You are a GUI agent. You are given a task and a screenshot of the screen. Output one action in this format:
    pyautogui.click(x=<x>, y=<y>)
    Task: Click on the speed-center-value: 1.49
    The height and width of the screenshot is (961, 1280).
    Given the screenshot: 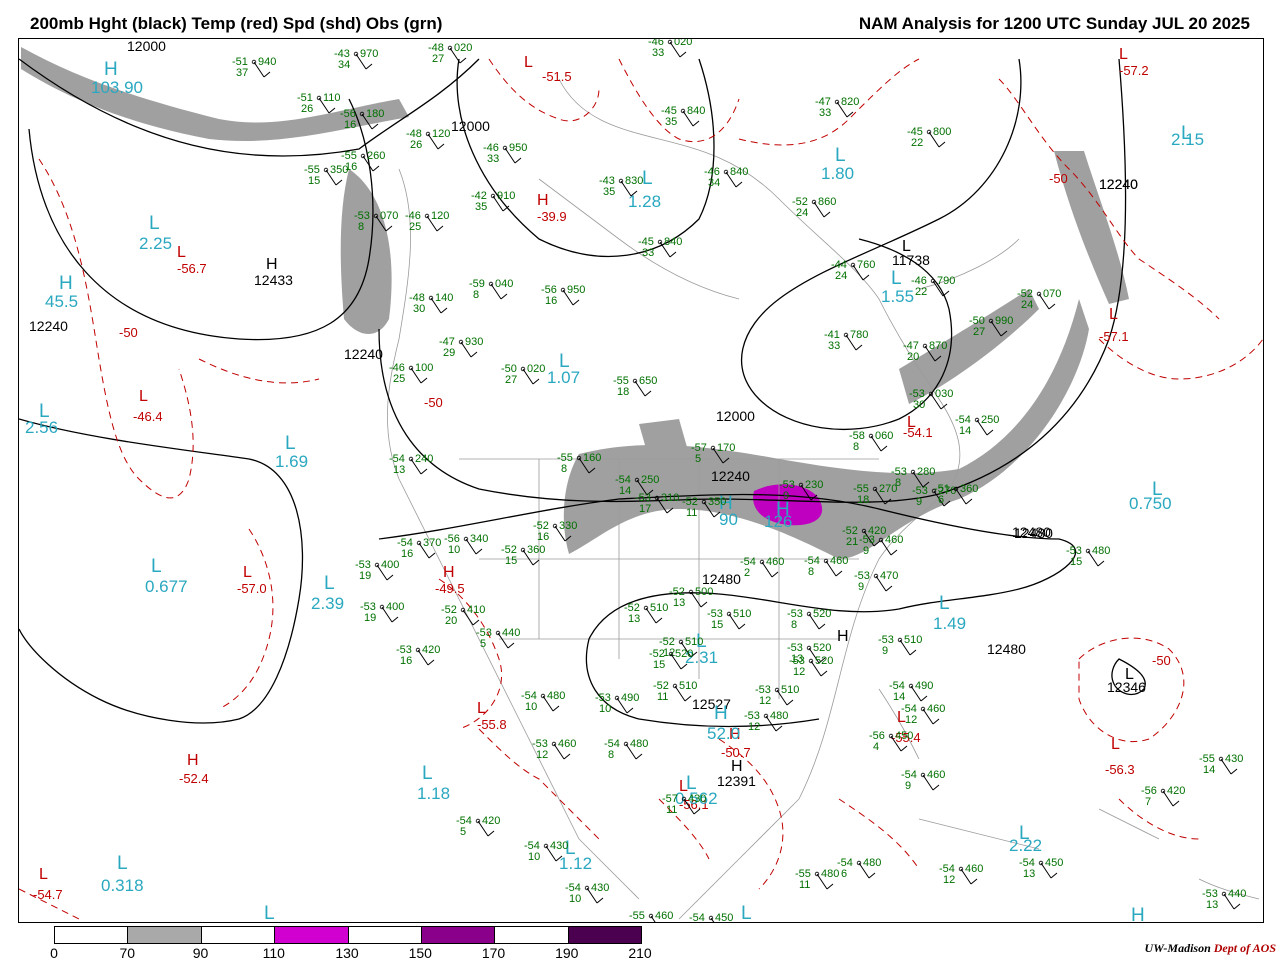 What is the action you would take?
    pyautogui.click(x=949, y=623)
    